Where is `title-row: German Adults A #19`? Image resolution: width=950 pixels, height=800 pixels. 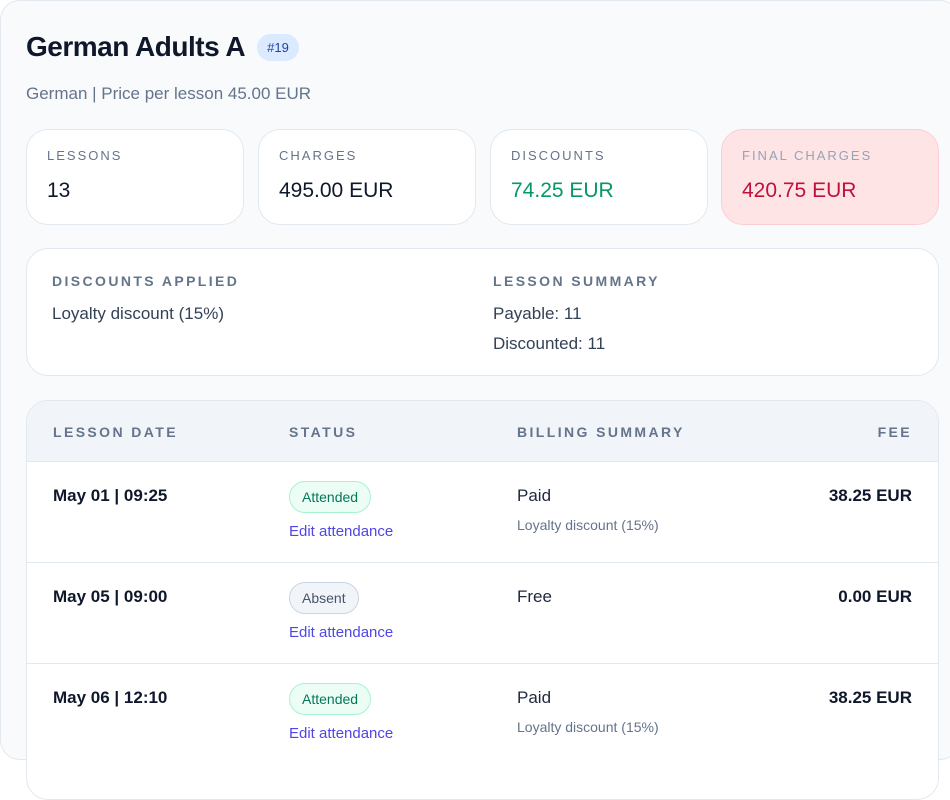 title-row: German Adults A #19 is located at coordinates (162, 47).